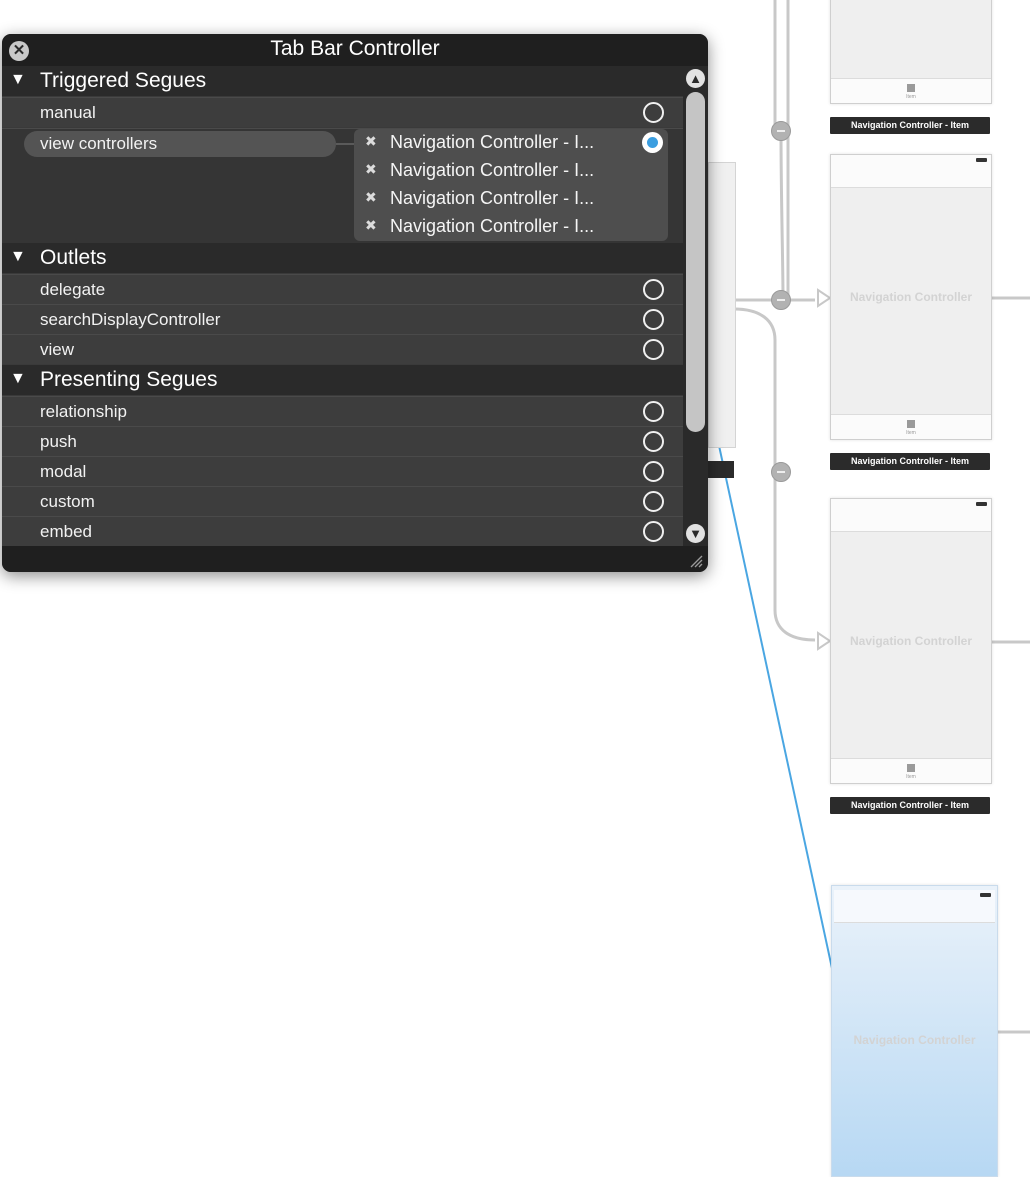  I want to click on vertical-scrollbar: ▲ ▼, so click(695, 306).